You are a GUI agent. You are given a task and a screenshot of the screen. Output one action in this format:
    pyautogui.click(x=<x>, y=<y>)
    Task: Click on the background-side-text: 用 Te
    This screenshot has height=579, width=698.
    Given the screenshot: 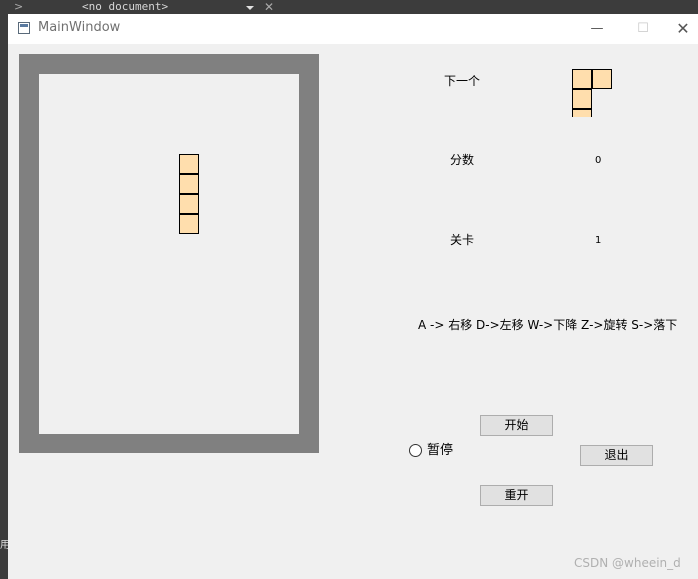 What is the action you would take?
    pyautogui.click(x=4, y=545)
    